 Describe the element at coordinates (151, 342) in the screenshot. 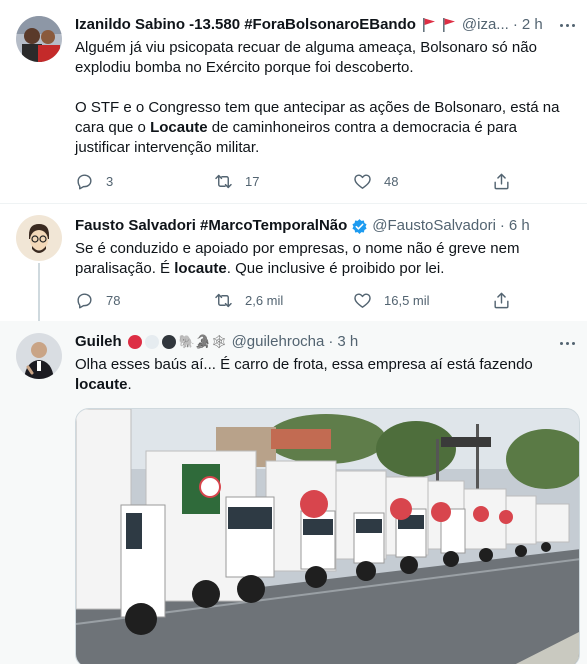

I see `white-circle-icon` at that location.